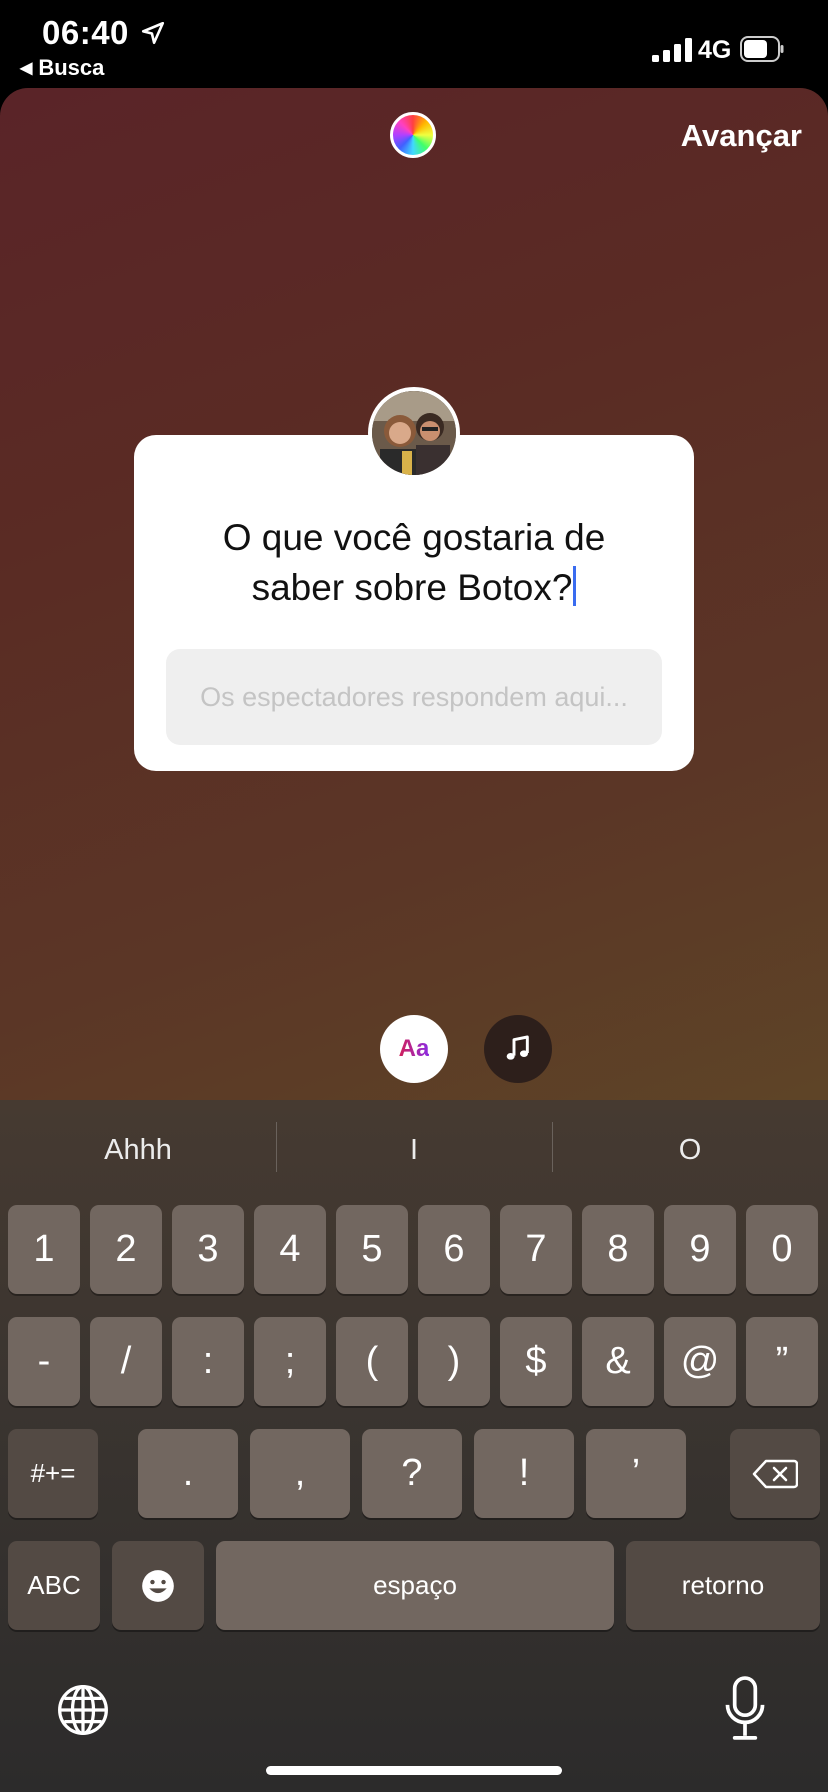  Describe the element at coordinates (690, 1150) in the screenshot. I see `suggestion-item: O` at that location.